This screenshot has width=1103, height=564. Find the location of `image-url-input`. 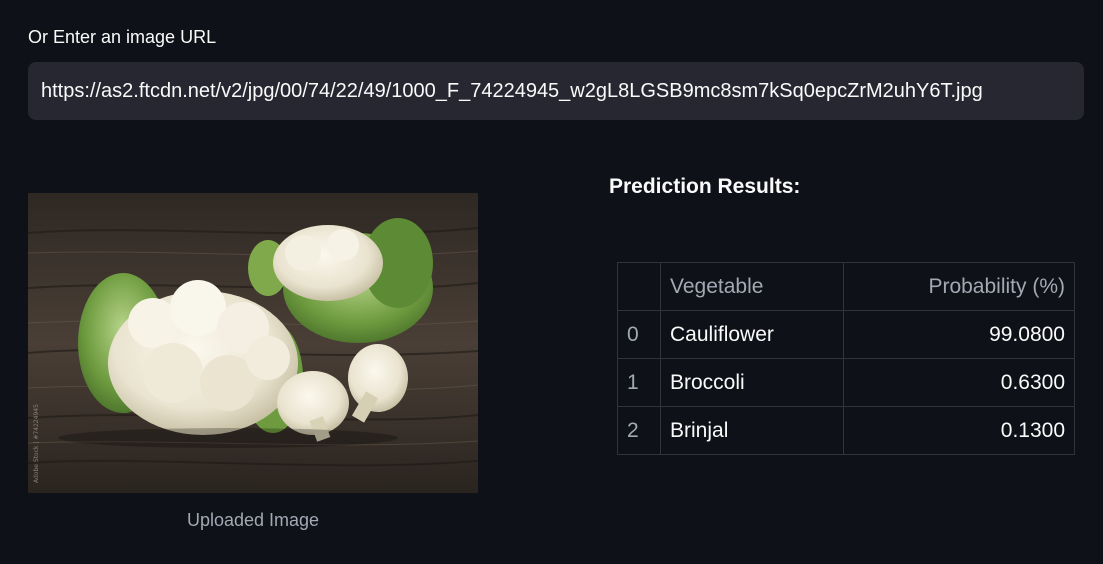

image-url-input is located at coordinates (556, 91).